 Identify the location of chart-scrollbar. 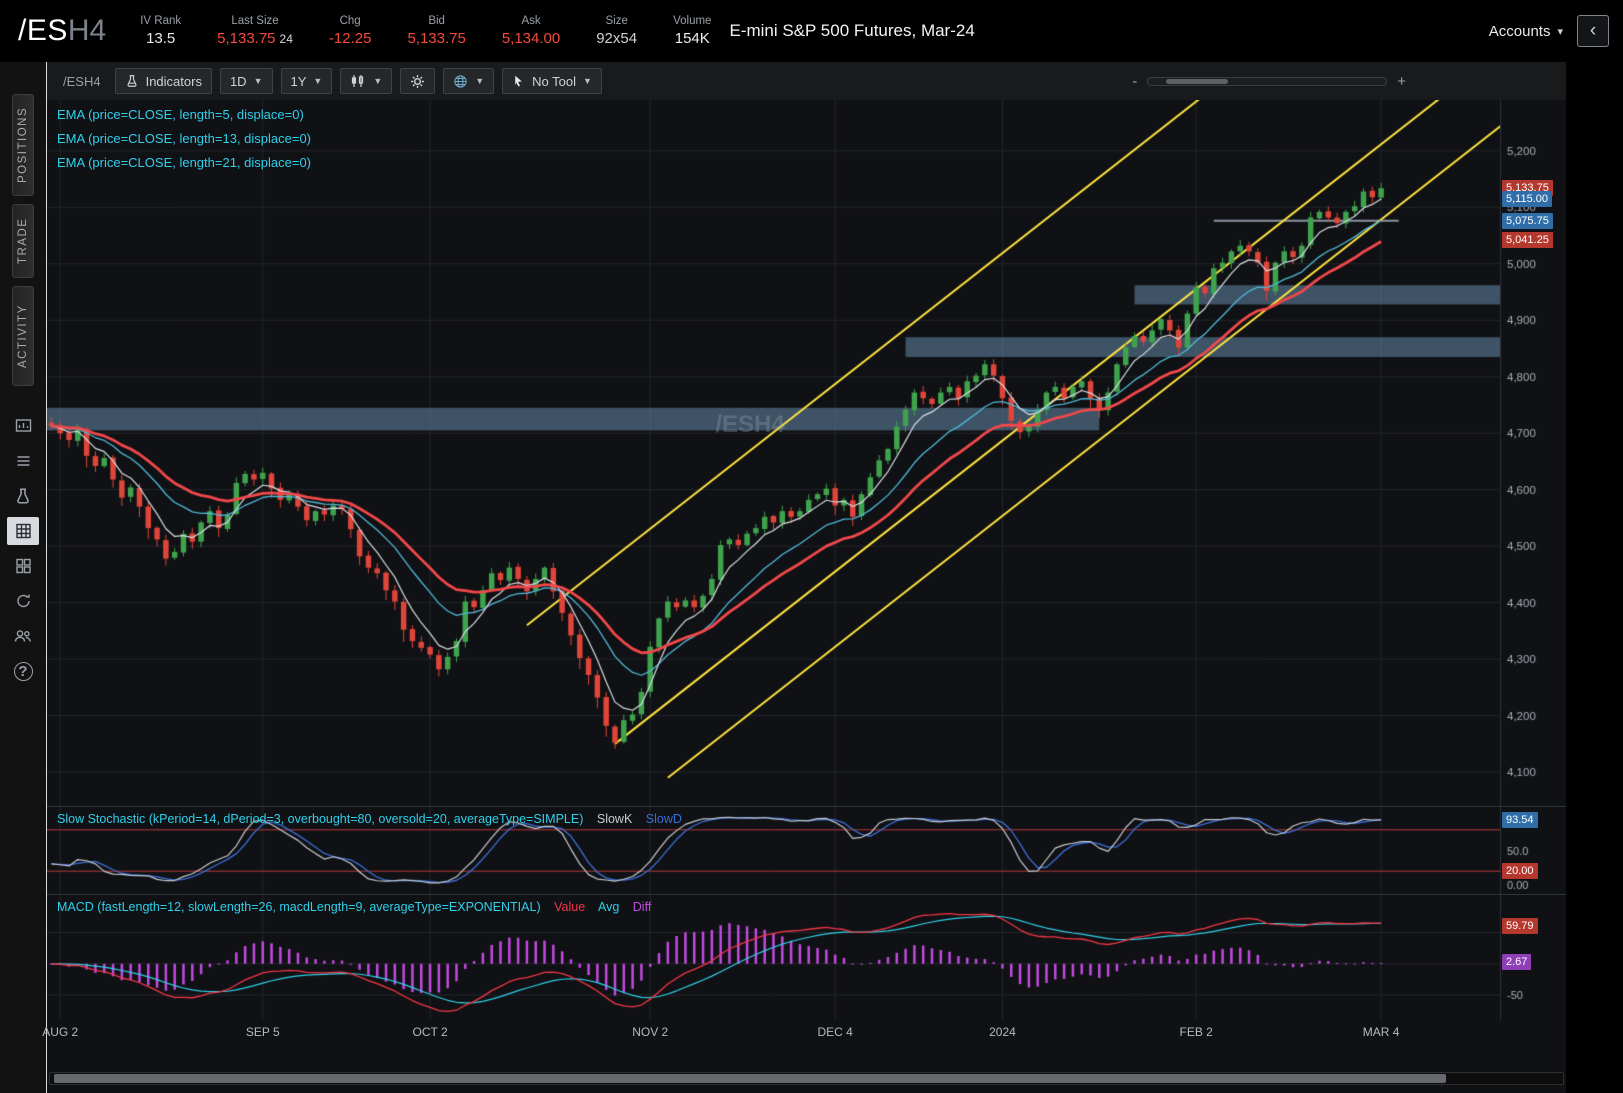
(806, 1078).